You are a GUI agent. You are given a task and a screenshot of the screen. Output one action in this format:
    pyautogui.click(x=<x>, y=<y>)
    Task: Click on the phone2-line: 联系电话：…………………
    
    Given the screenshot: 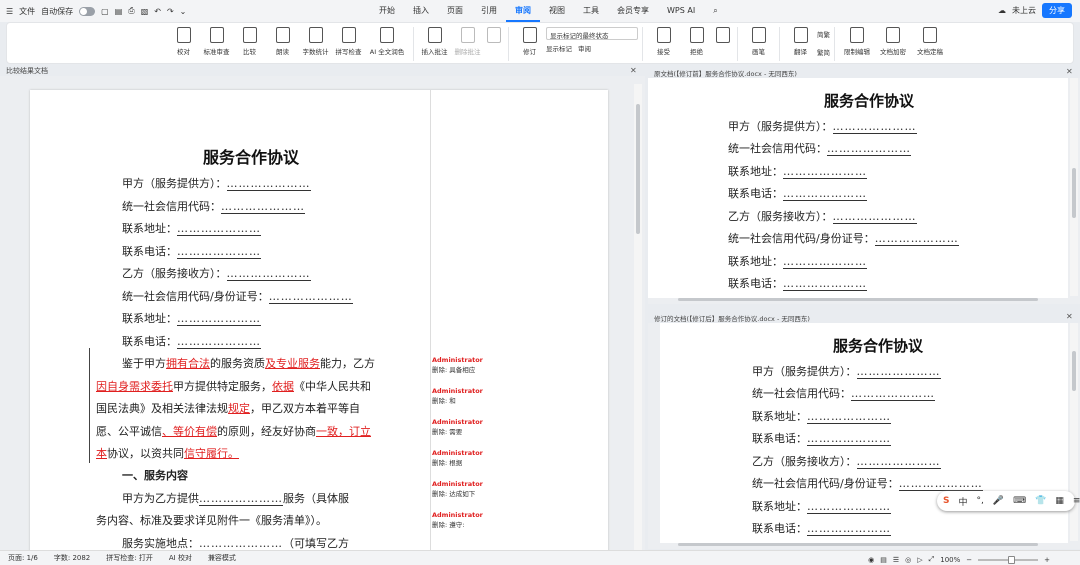 What is the action you would take?
    pyautogui.click(x=191, y=341)
    